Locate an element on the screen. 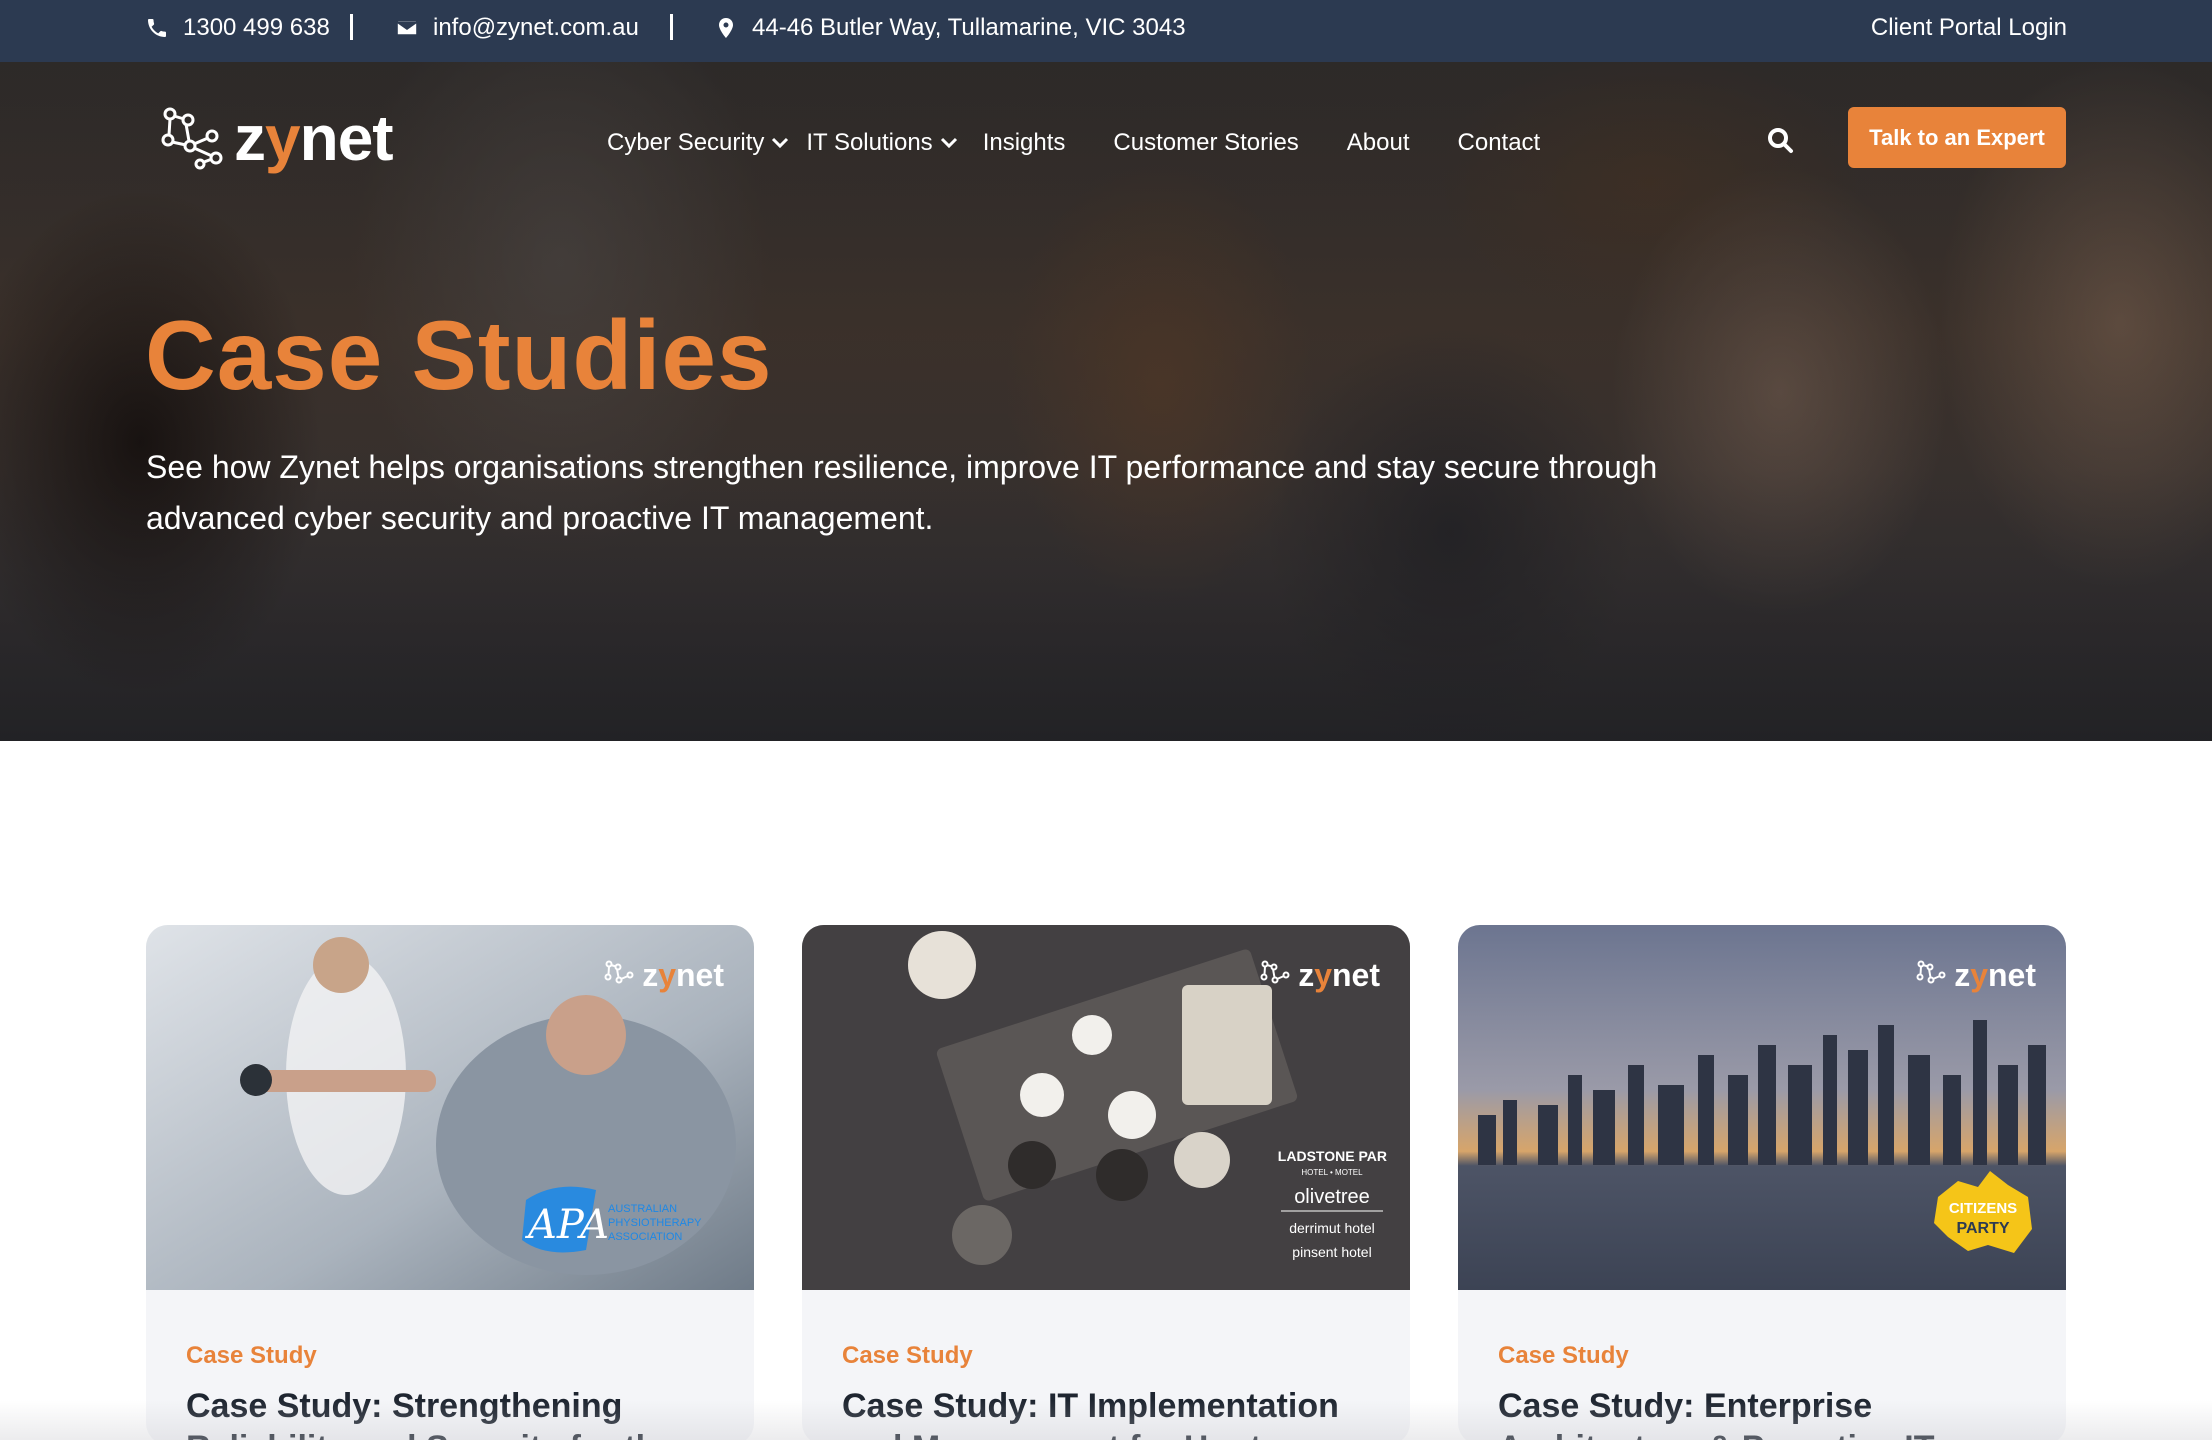  nav-insights: Insights is located at coordinates (1024, 143).